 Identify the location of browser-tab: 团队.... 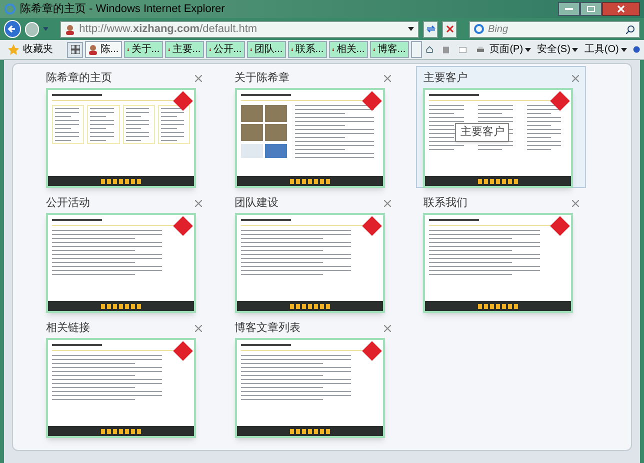
(266, 49).